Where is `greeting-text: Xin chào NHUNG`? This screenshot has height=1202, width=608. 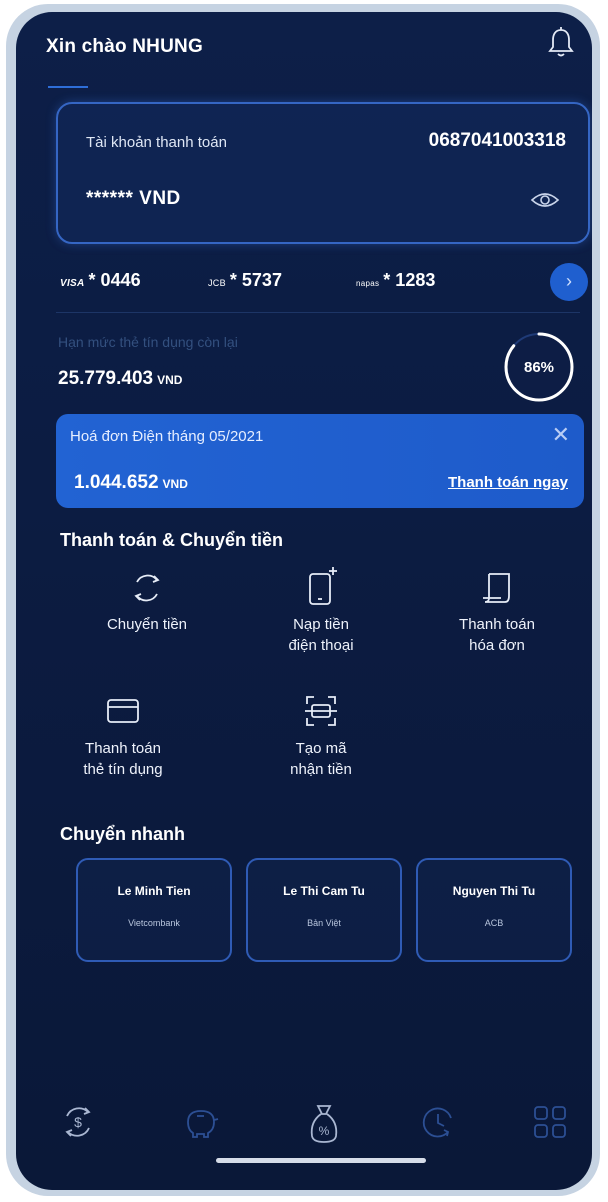 greeting-text: Xin chào NHUNG is located at coordinates (124, 46).